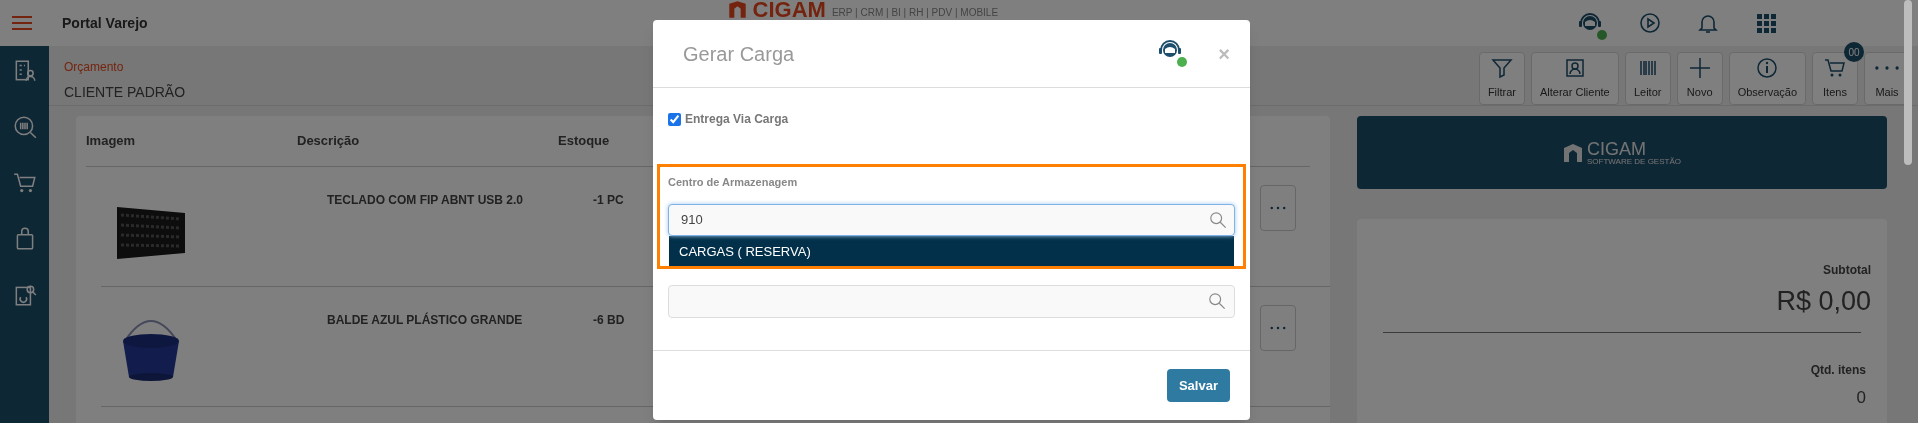 Image resolution: width=1918 pixels, height=423 pixels. What do you see at coordinates (1838, 370) in the screenshot?
I see `quantity-label: Qtd. itens` at bounding box center [1838, 370].